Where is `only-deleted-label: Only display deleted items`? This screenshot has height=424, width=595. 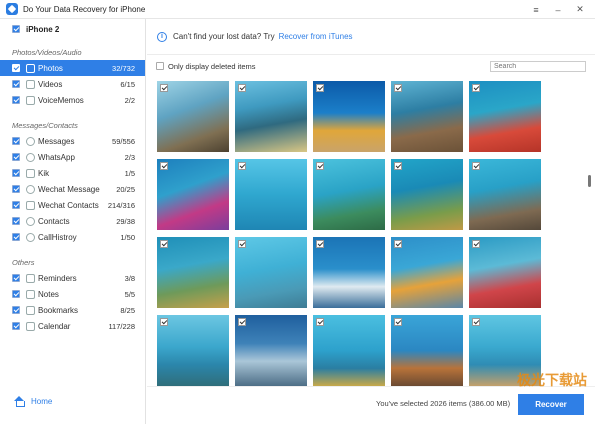 only-deleted-label: Only display deleted items is located at coordinates (212, 66).